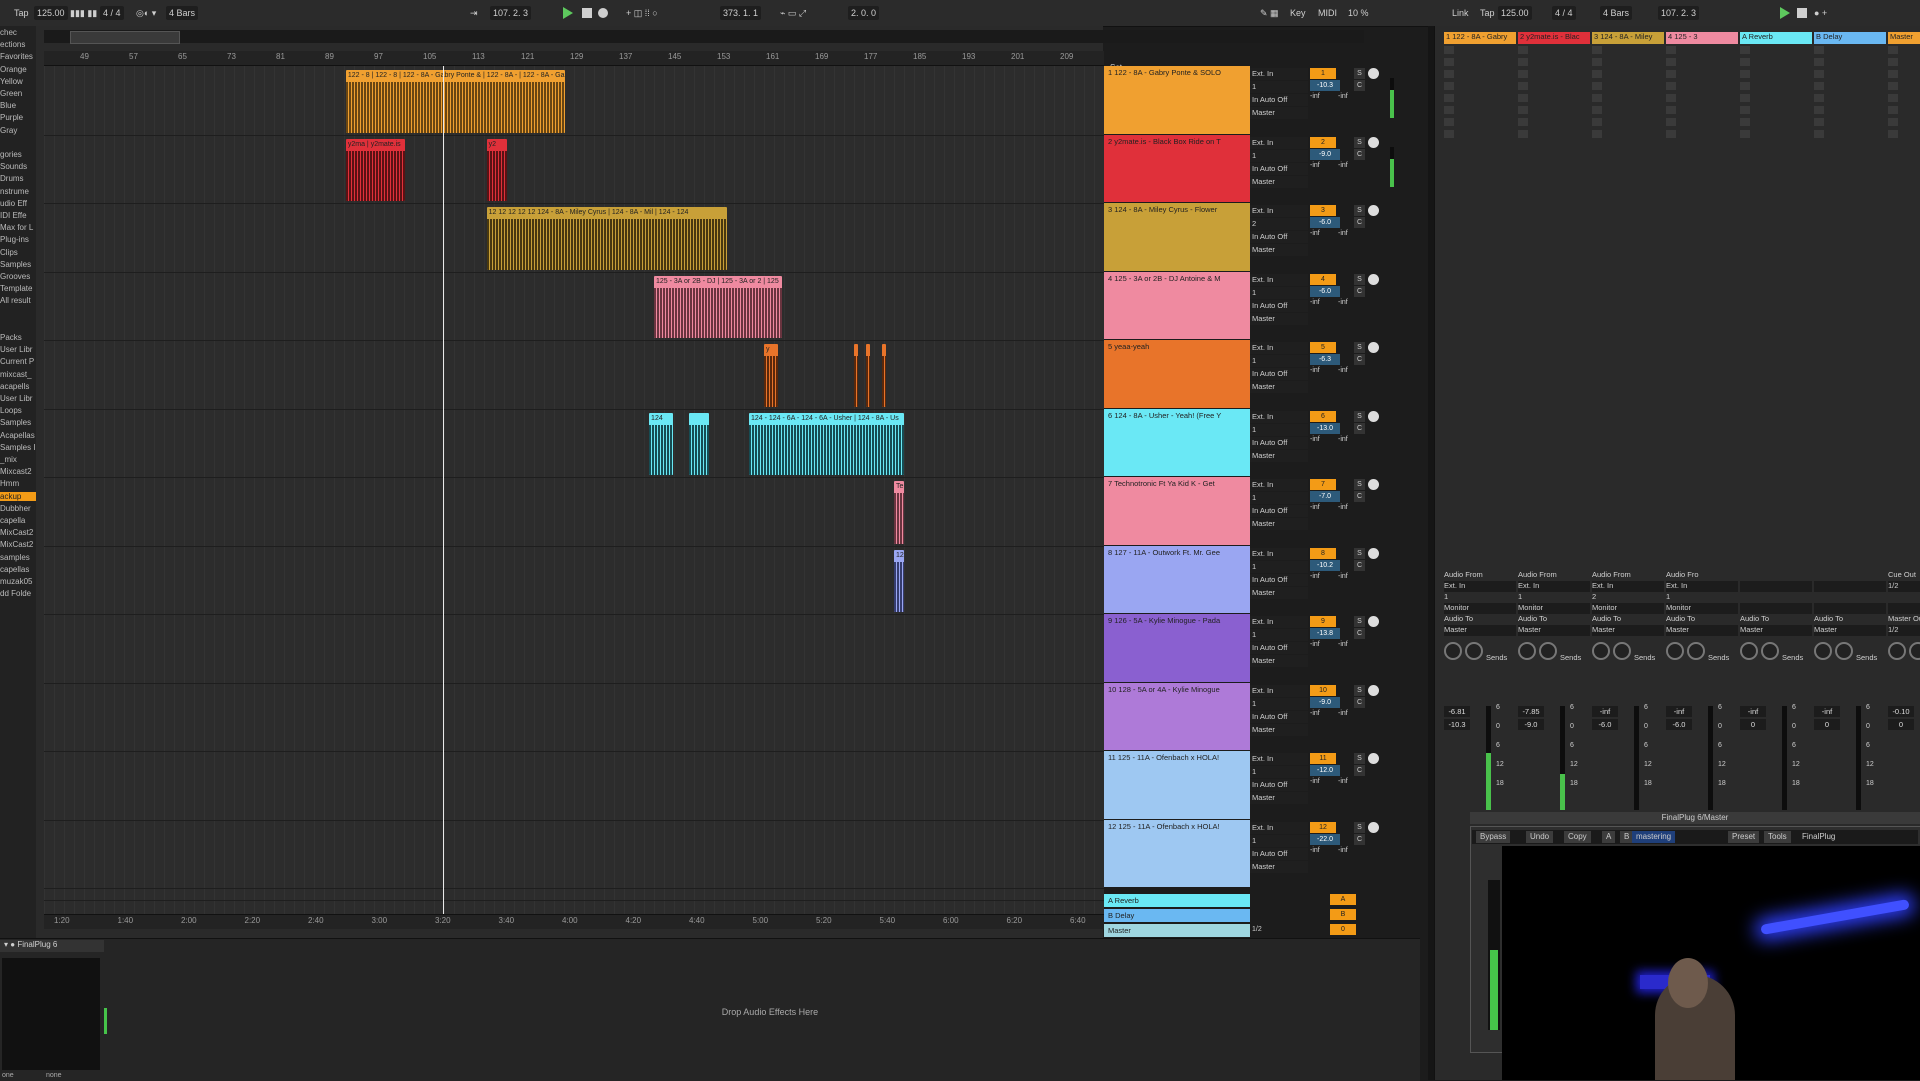  What do you see at coordinates (18, 435) in the screenshot?
I see `browser-item: Acapellas` at bounding box center [18, 435].